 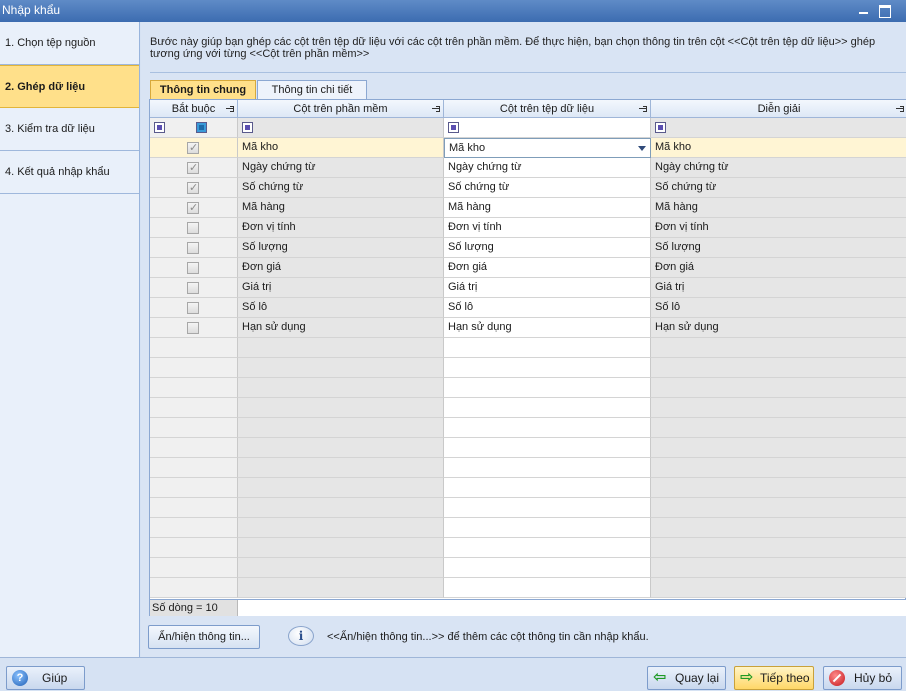 What do you see at coordinates (547, 288) in the screenshot?
I see `file-column-cell: Giá trị` at bounding box center [547, 288].